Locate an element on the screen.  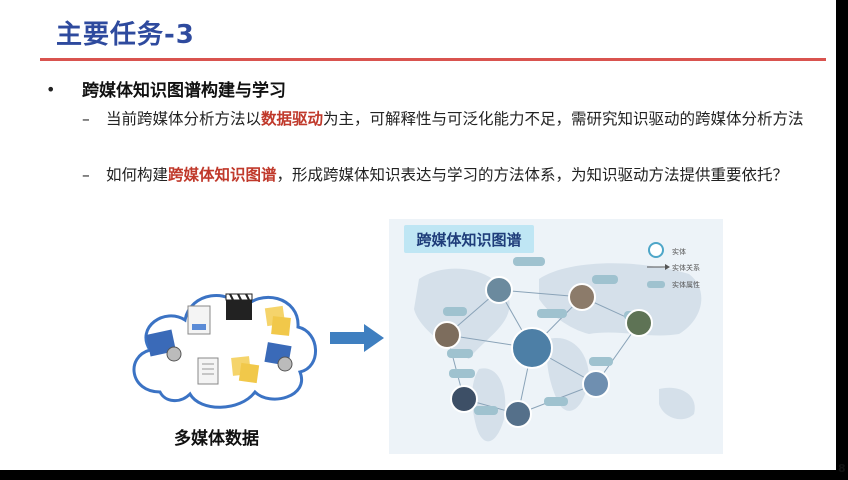
highlight-kg: 跨媒体知识图谱 is located at coordinates (222, 175).